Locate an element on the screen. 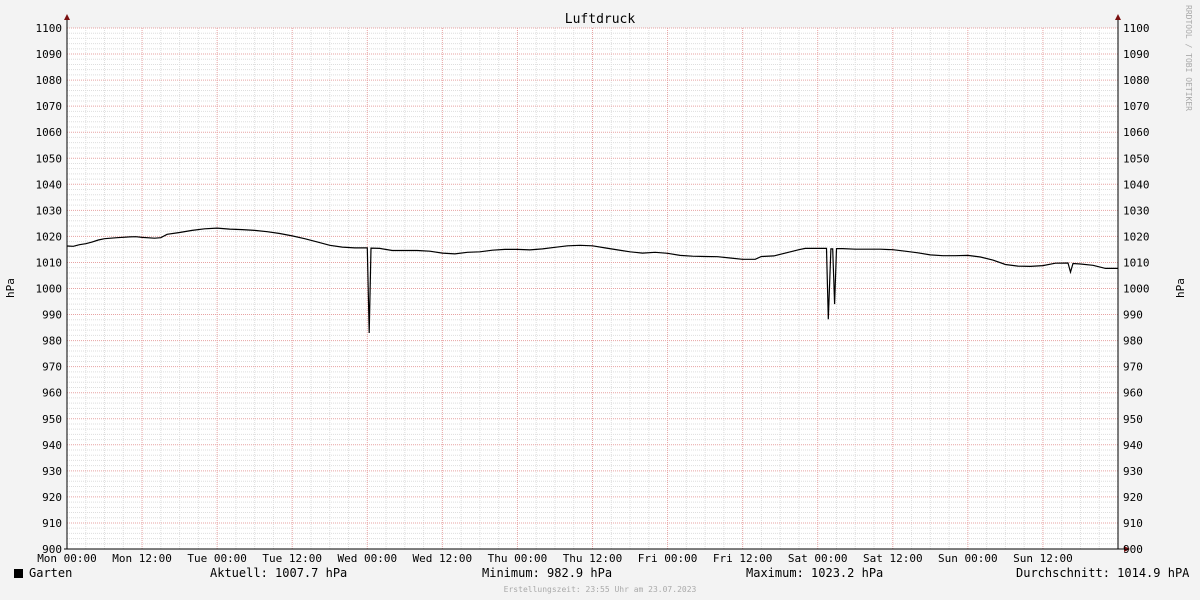 This screenshot has width=1200, height=600. x-tick-label: Sat 12:00 is located at coordinates (893, 558).